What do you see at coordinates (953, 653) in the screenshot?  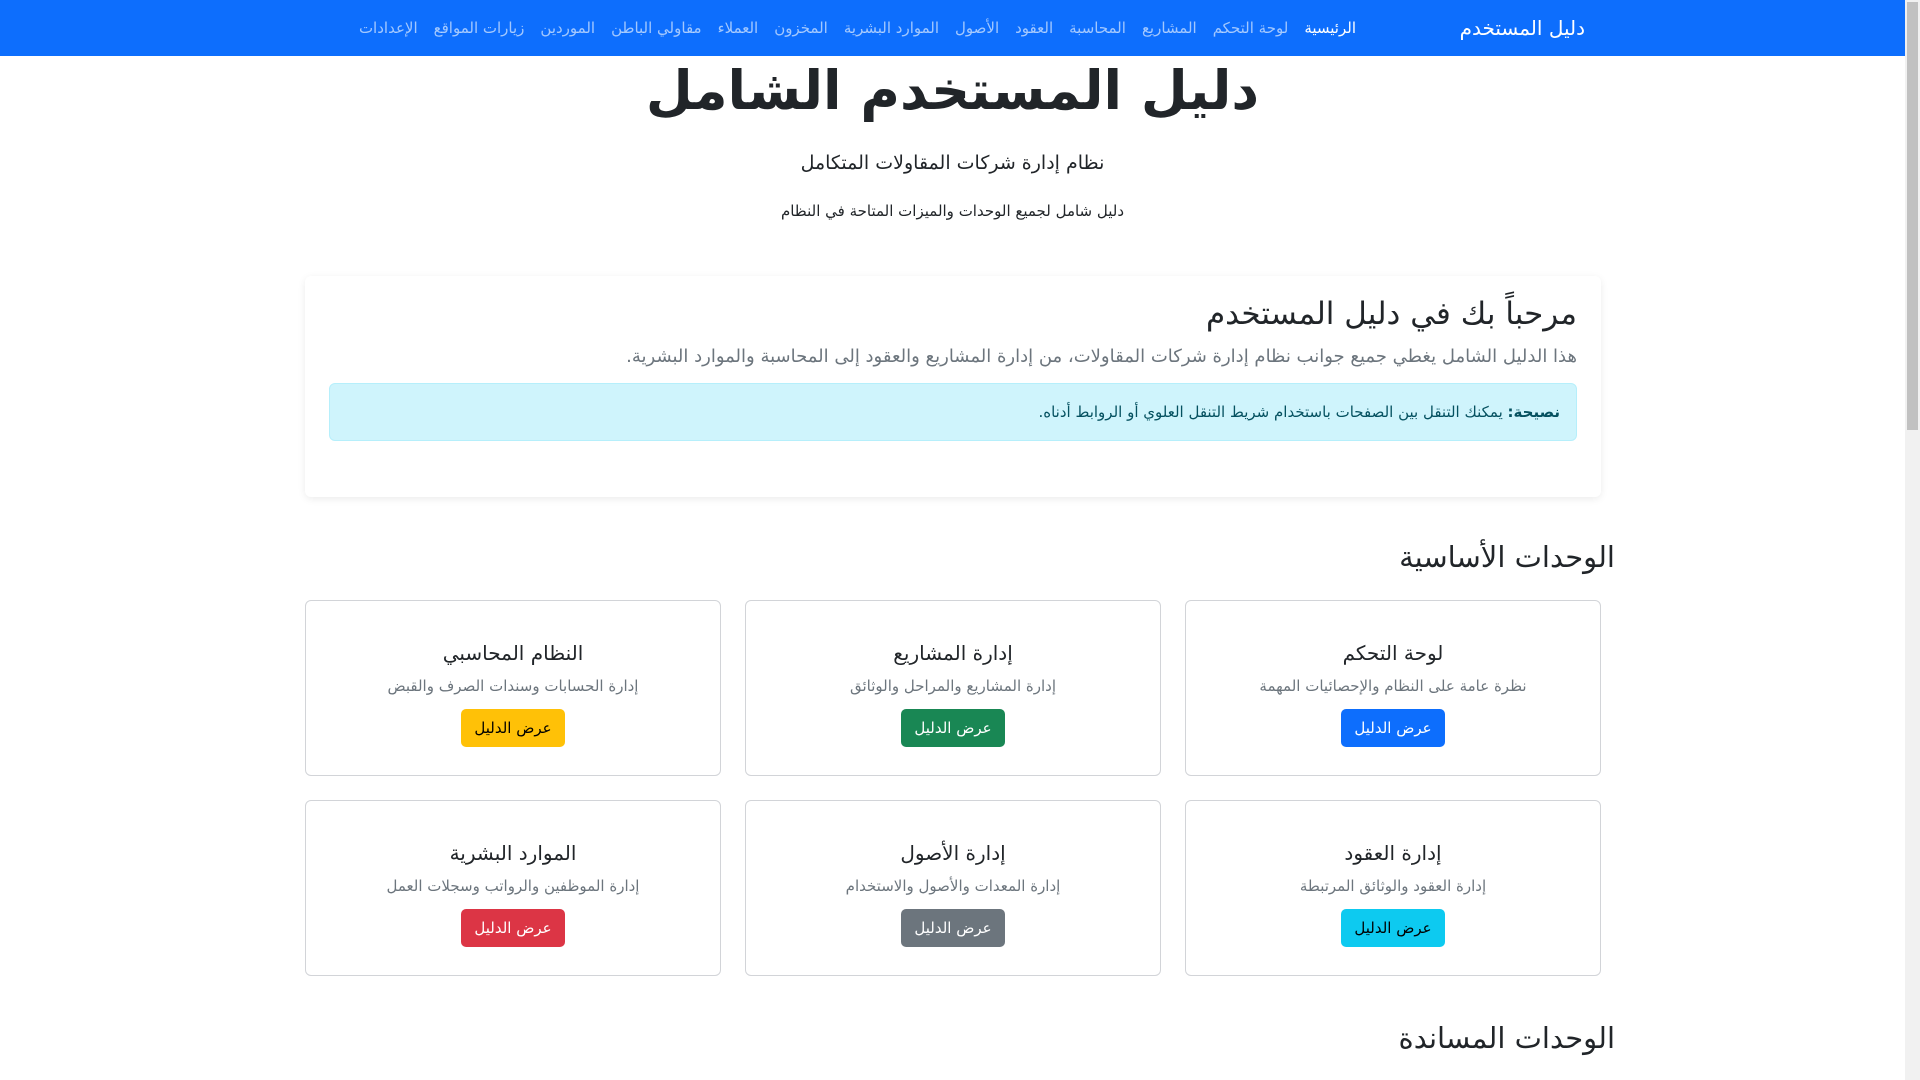 I see `module-title: إدارة المشاريع` at bounding box center [953, 653].